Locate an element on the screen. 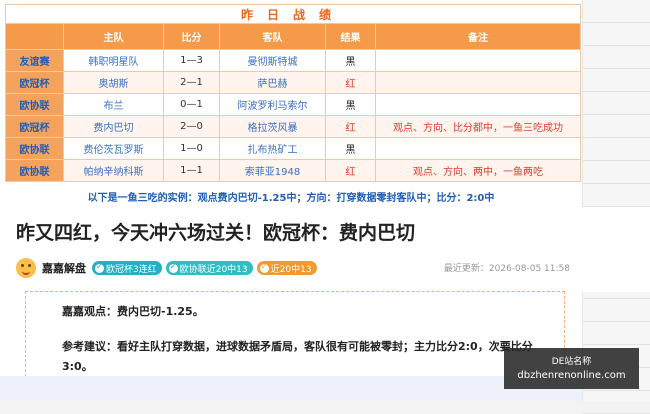 The width and height of the screenshot is (650, 414). viewpoint-text: 嘉嘉观点：费内巴切-1.25。 is located at coordinates (133, 311).